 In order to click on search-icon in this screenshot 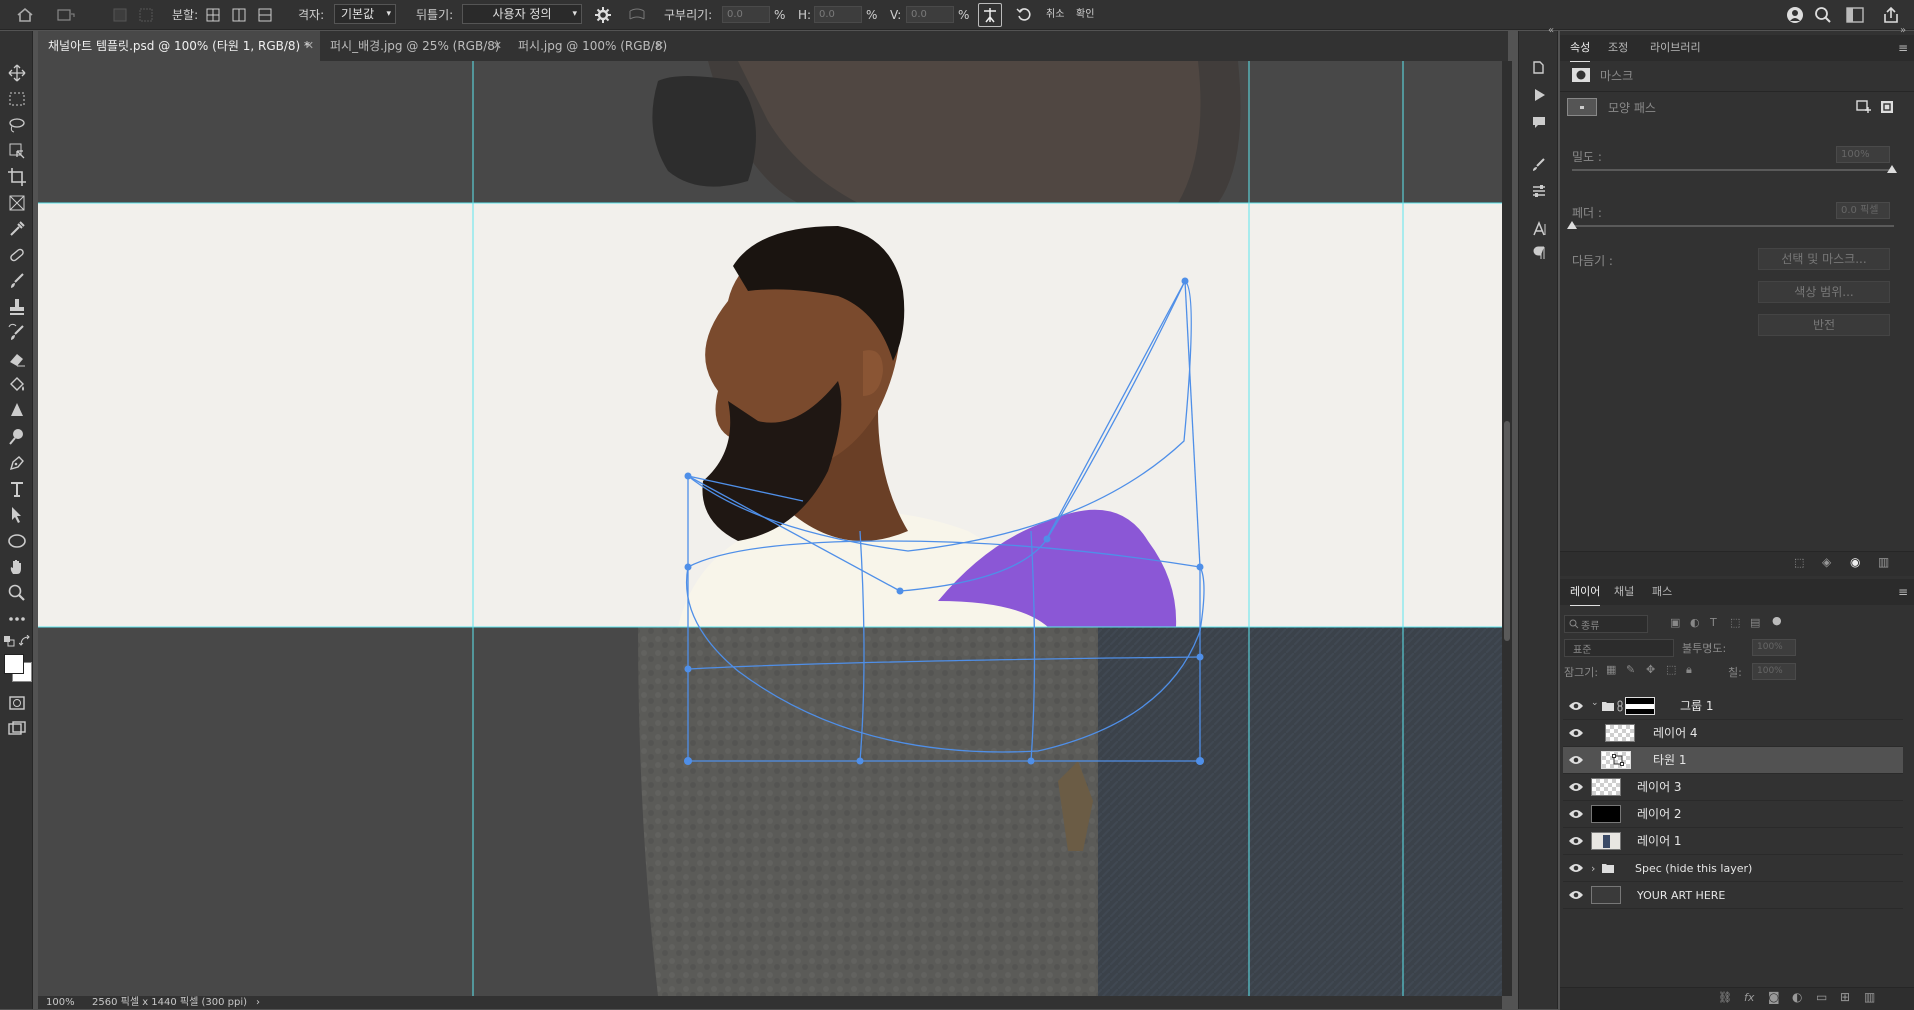, I will do `click(1823, 15)`.